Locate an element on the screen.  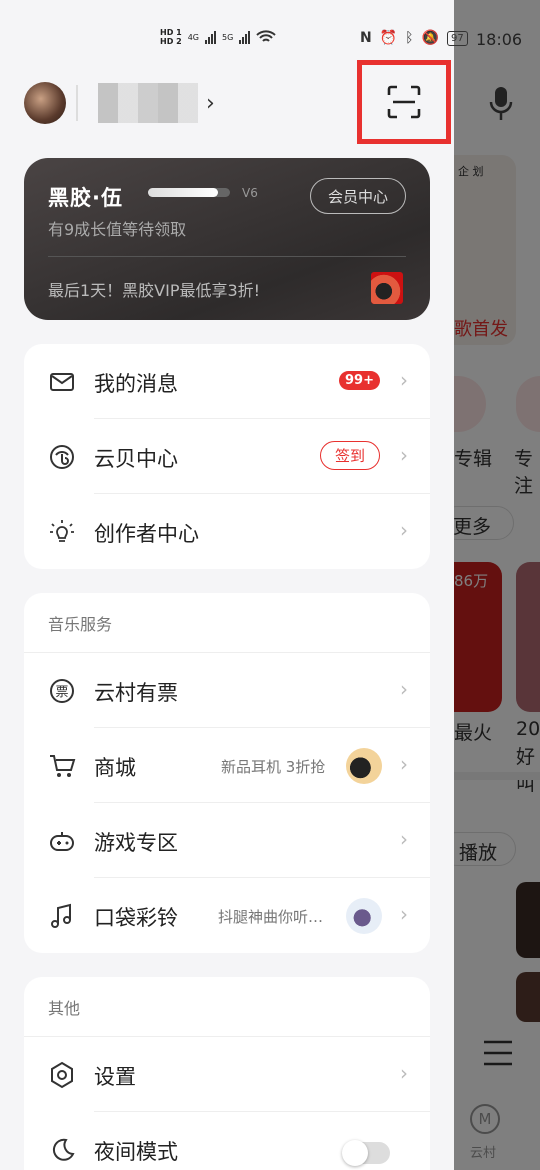
menu-item-ringtone: 口袋彩铃 抖腿神曲你听… › is located at coordinates (227, 915).